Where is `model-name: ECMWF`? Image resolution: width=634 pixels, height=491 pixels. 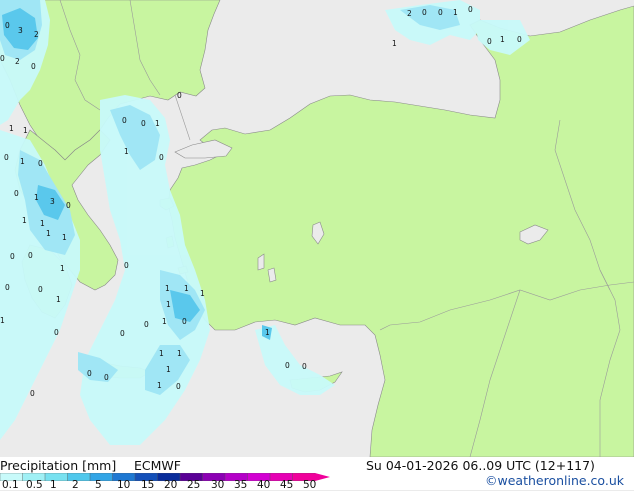
model-name: ECMWF is located at coordinates (157, 465).